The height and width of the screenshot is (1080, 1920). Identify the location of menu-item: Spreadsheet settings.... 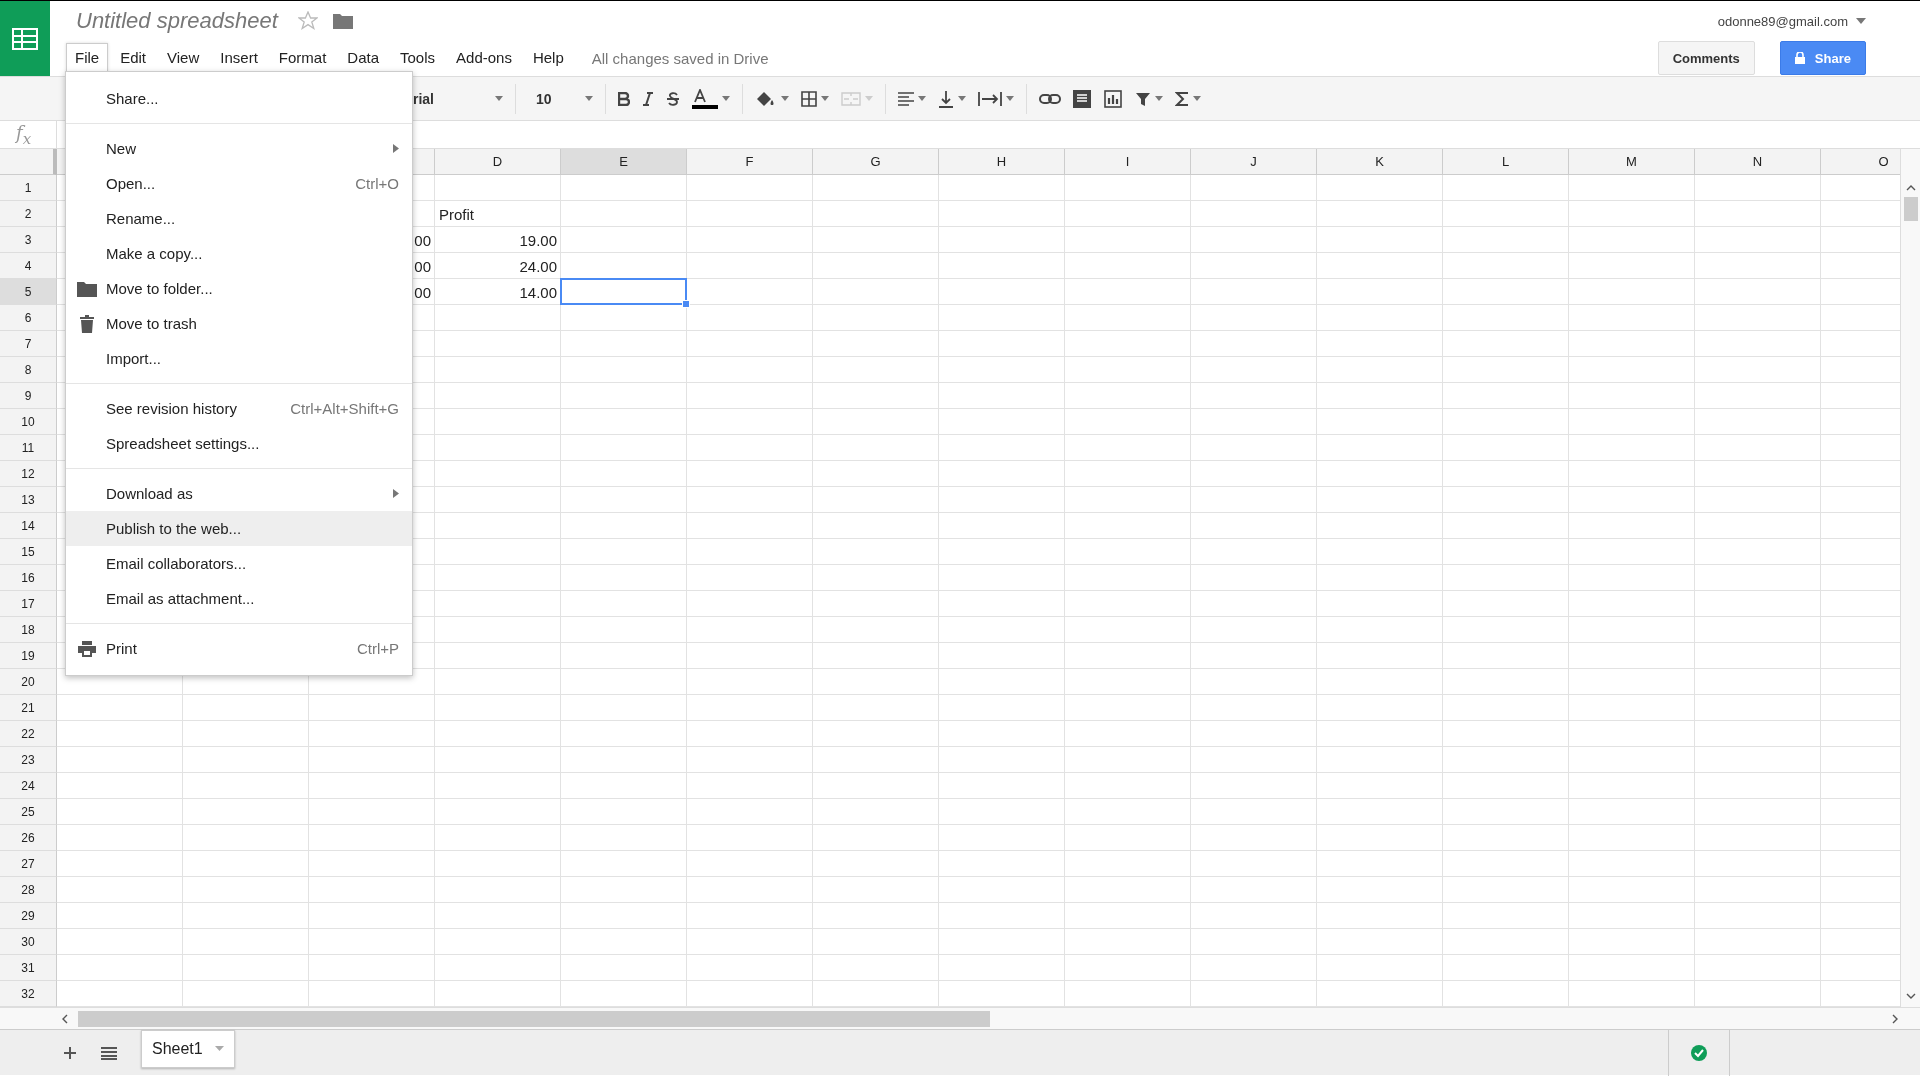
(239, 443).